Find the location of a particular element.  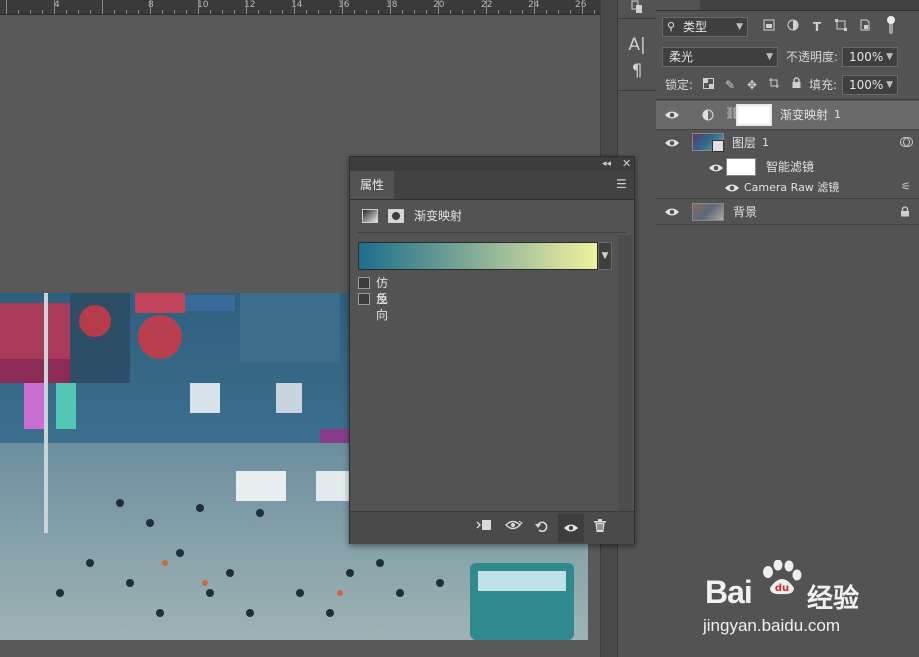

tab-properties: 属性 is located at coordinates (372, 185).